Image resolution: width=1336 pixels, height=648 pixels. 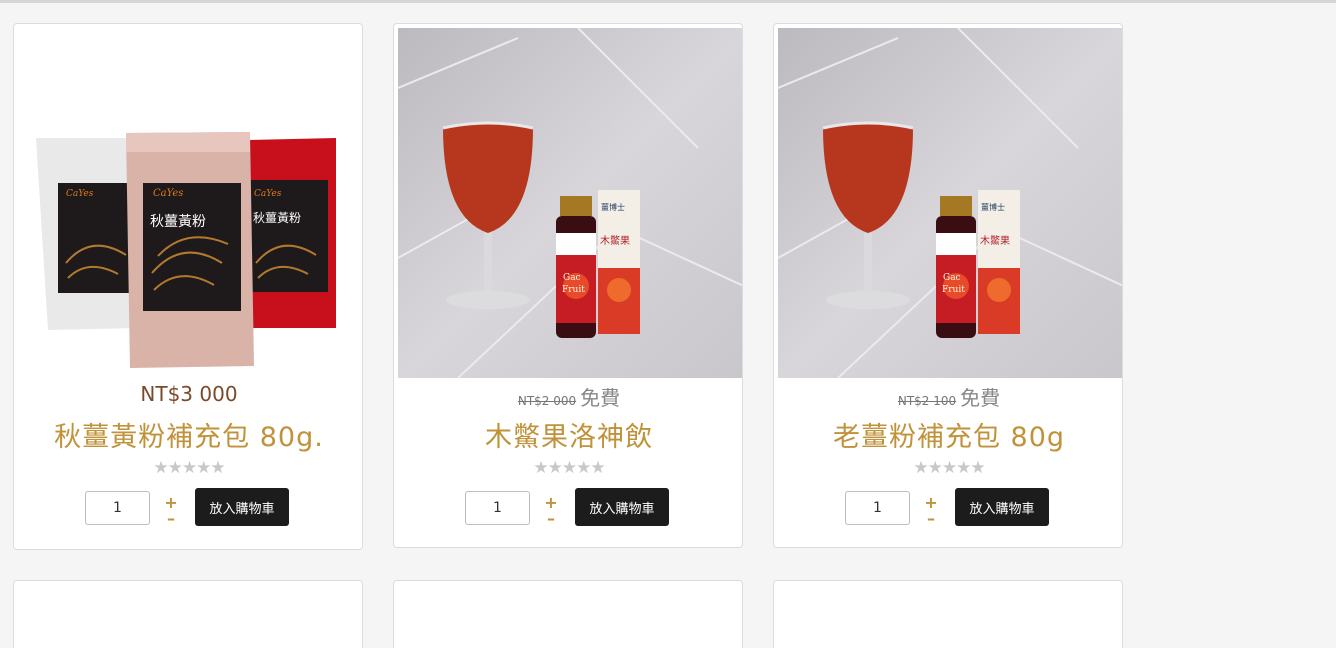 I want to click on product-price: NT$3 000, so click(x=189, y=394).